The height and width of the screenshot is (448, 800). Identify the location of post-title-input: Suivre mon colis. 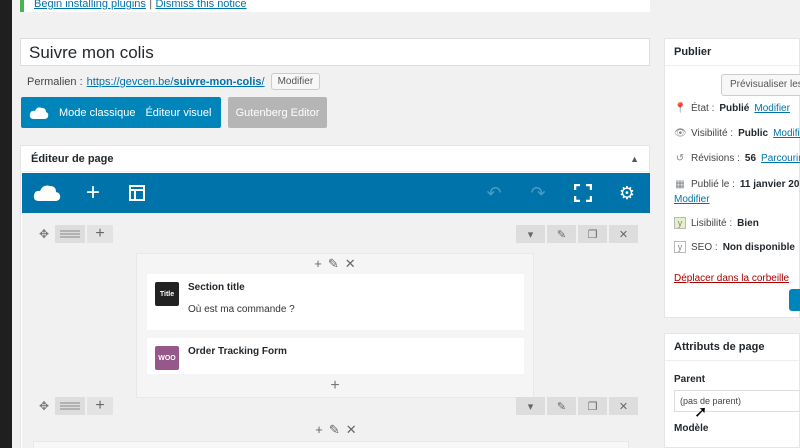
(335, 52).